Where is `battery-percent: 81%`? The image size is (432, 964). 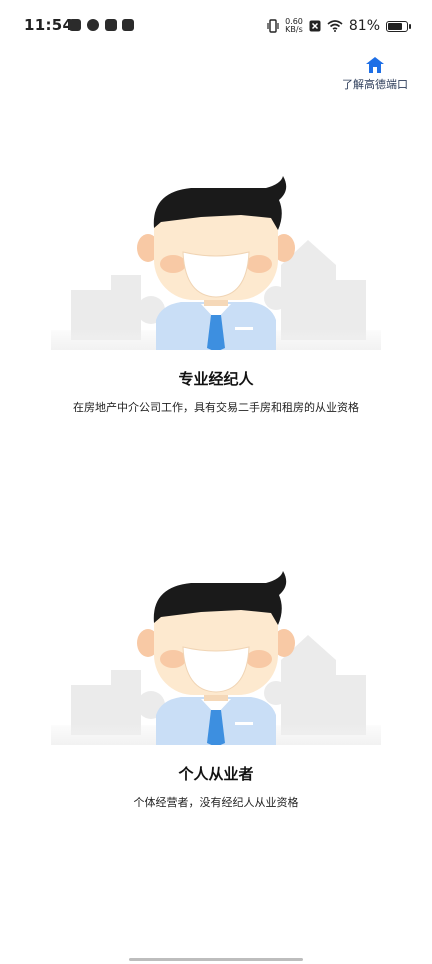
battery-percent: 81% is located at coordinates (364, 26).